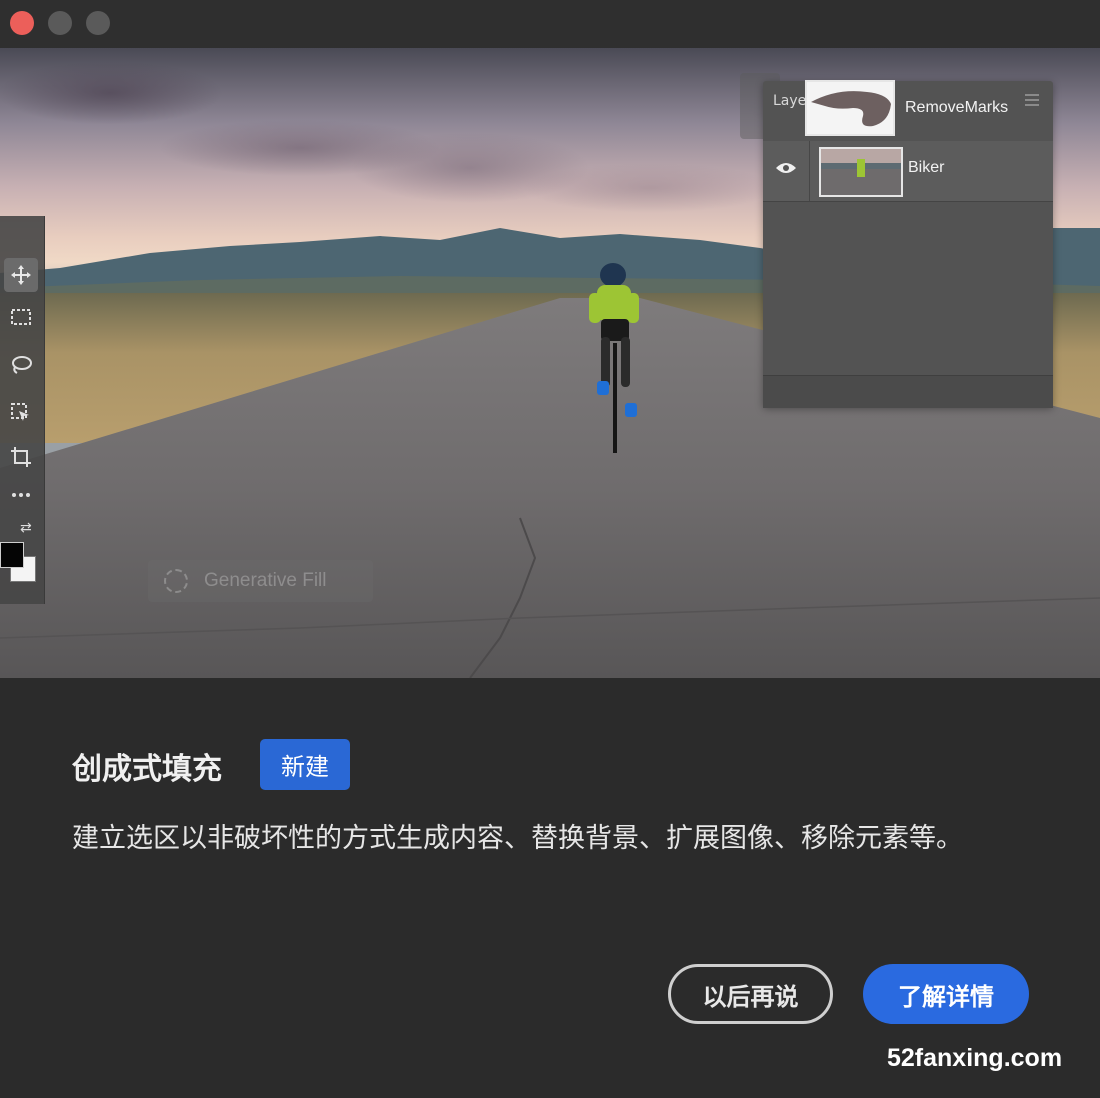 The width and height of the screenshot is (1100, 1098). I want to click on feature-title: 创成式填充, so click(147, 769).